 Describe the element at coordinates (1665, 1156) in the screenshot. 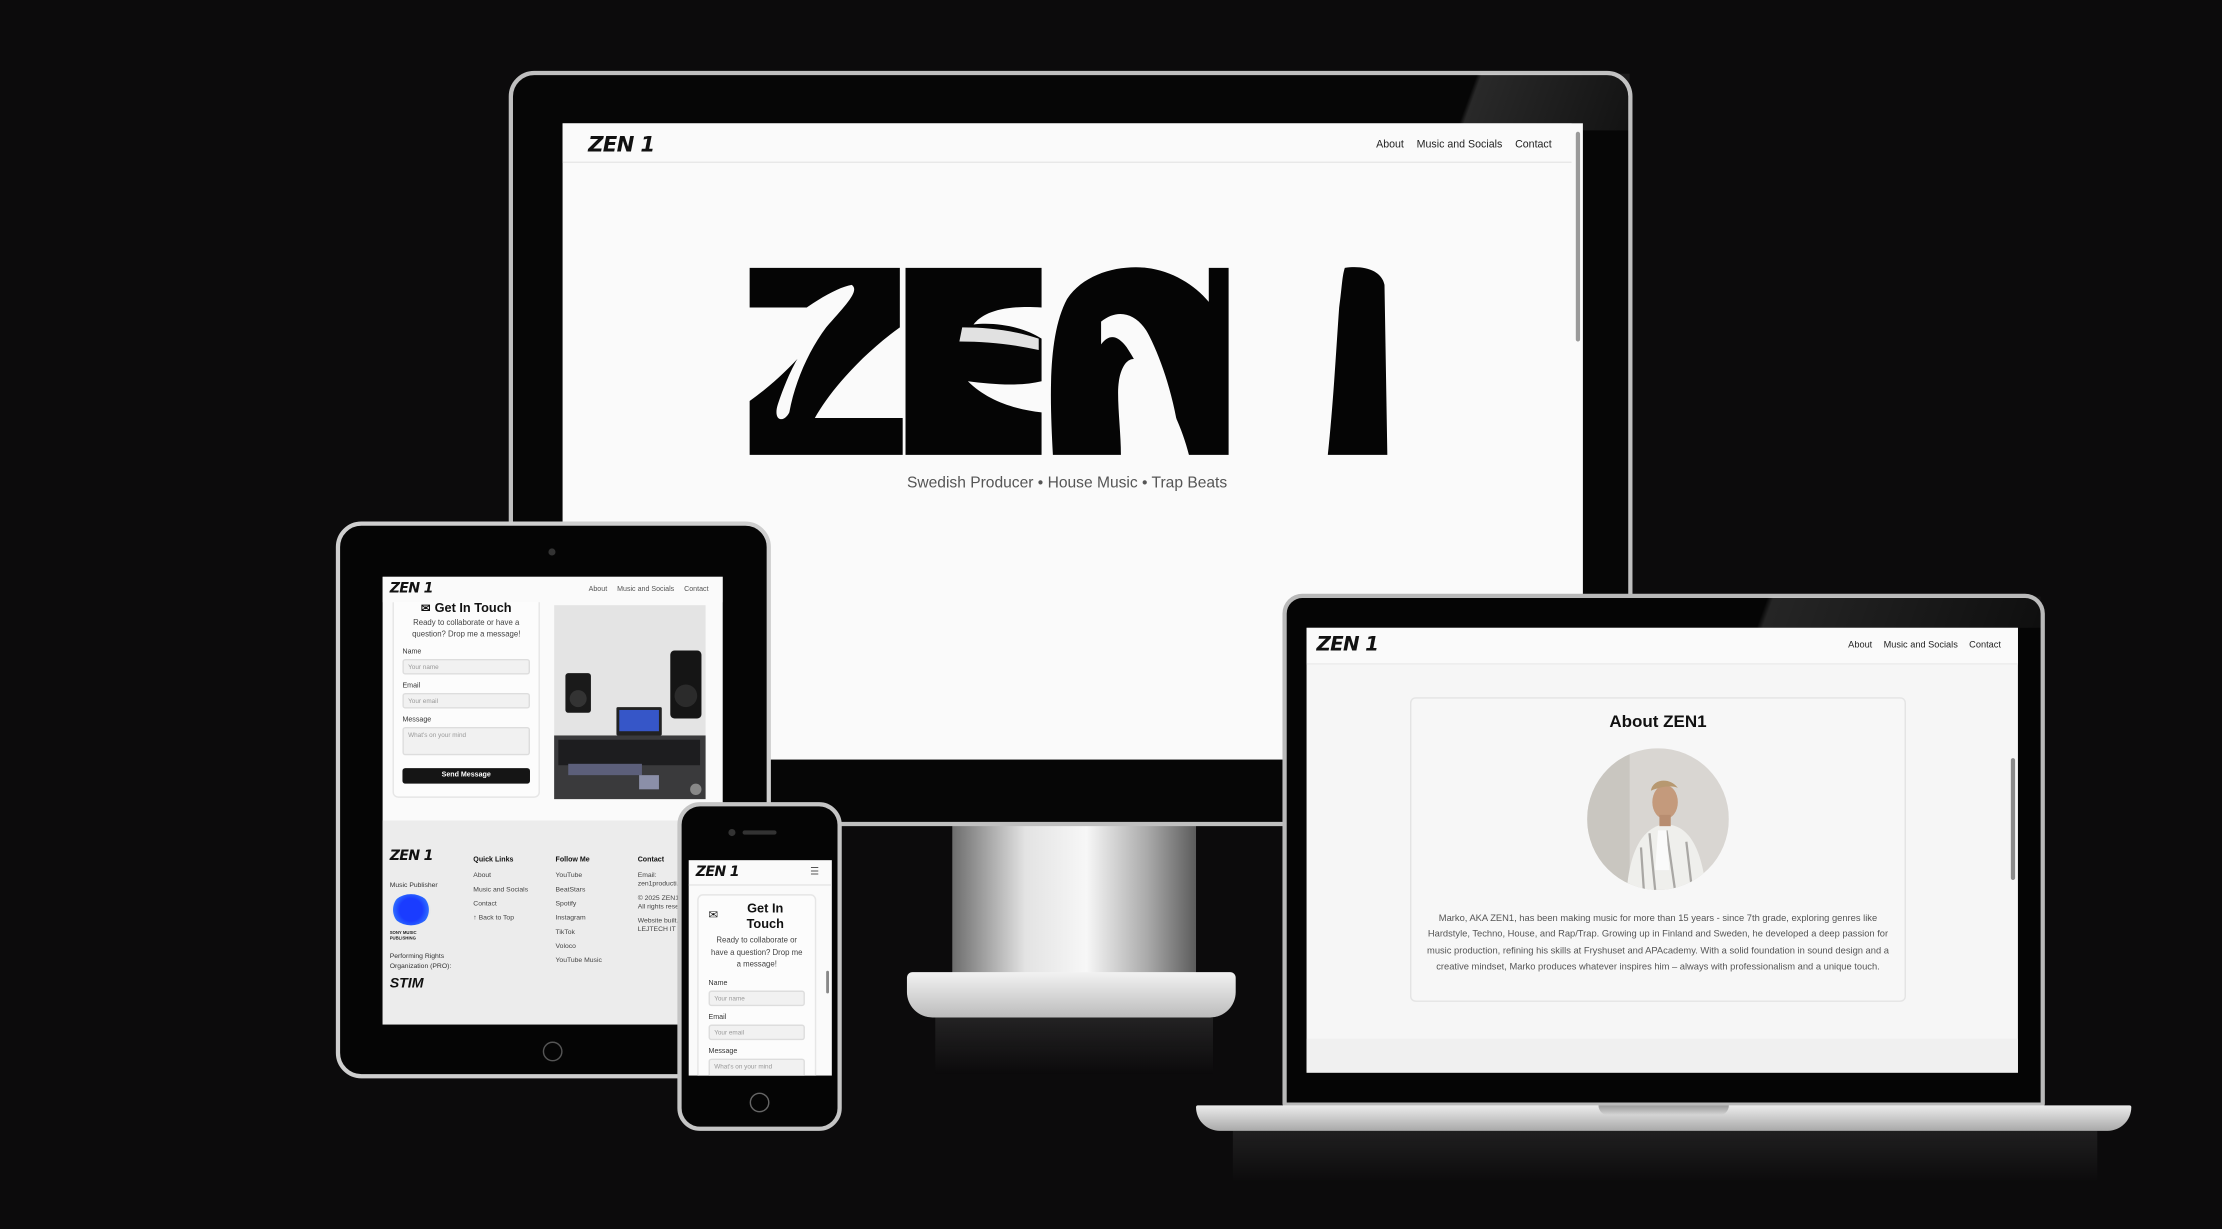

I see `laptop-shadow` at that location.